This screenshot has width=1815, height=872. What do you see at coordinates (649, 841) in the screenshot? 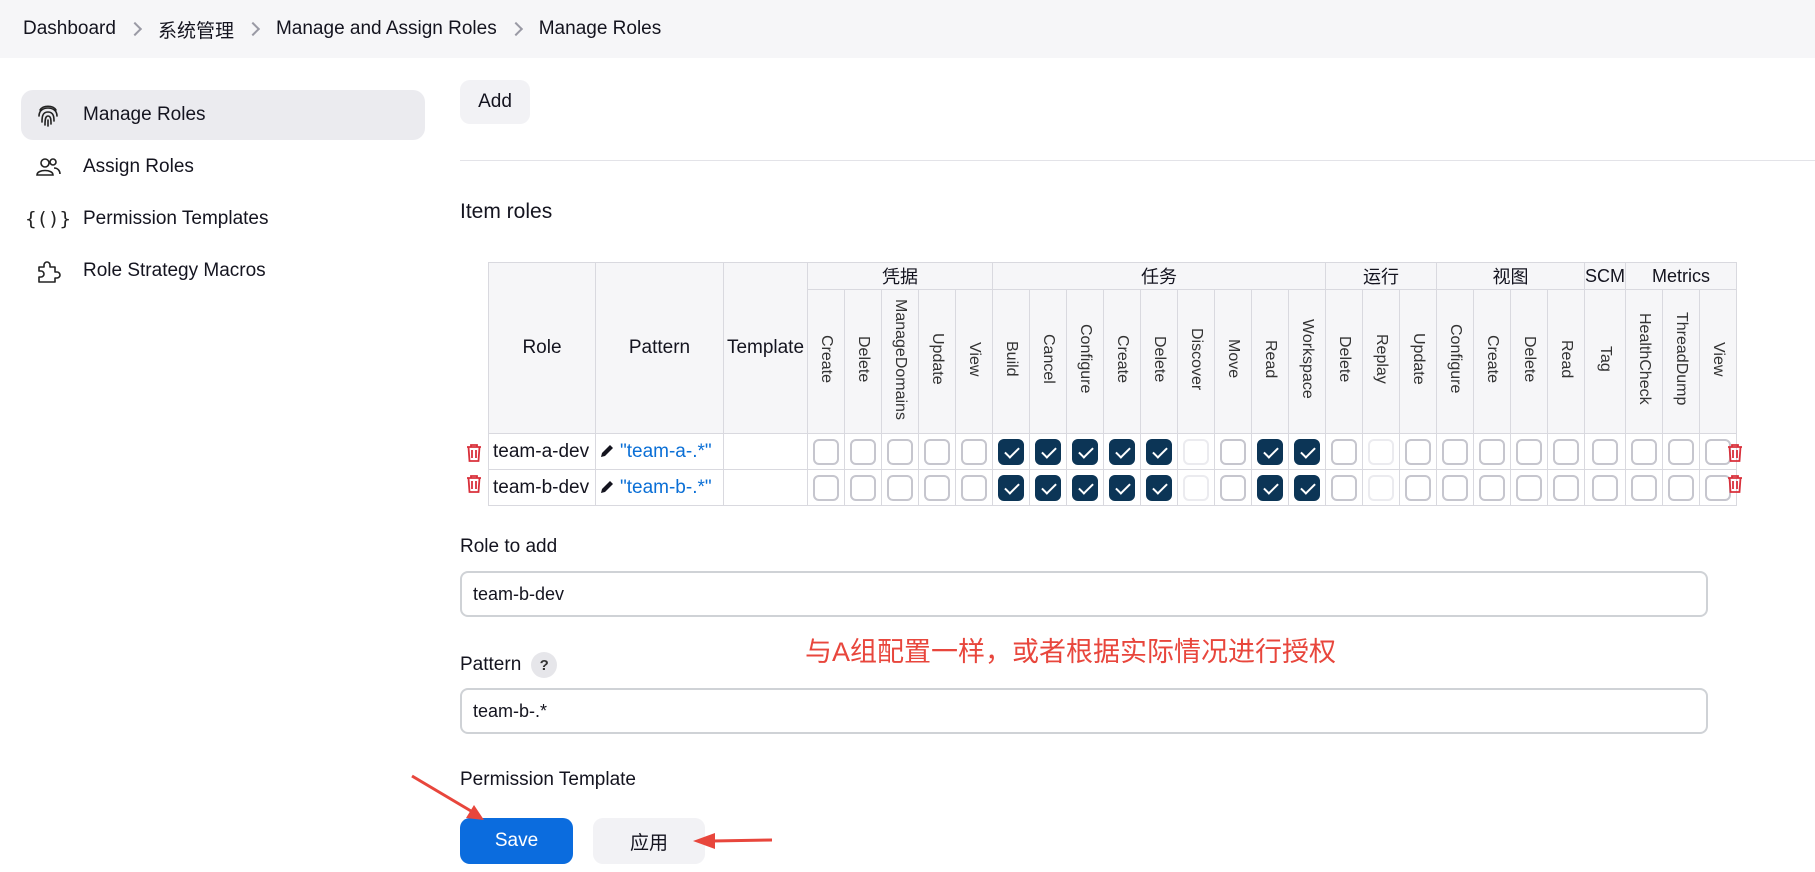
I see `apply-button: 应用` at bounding box center [649, 841].